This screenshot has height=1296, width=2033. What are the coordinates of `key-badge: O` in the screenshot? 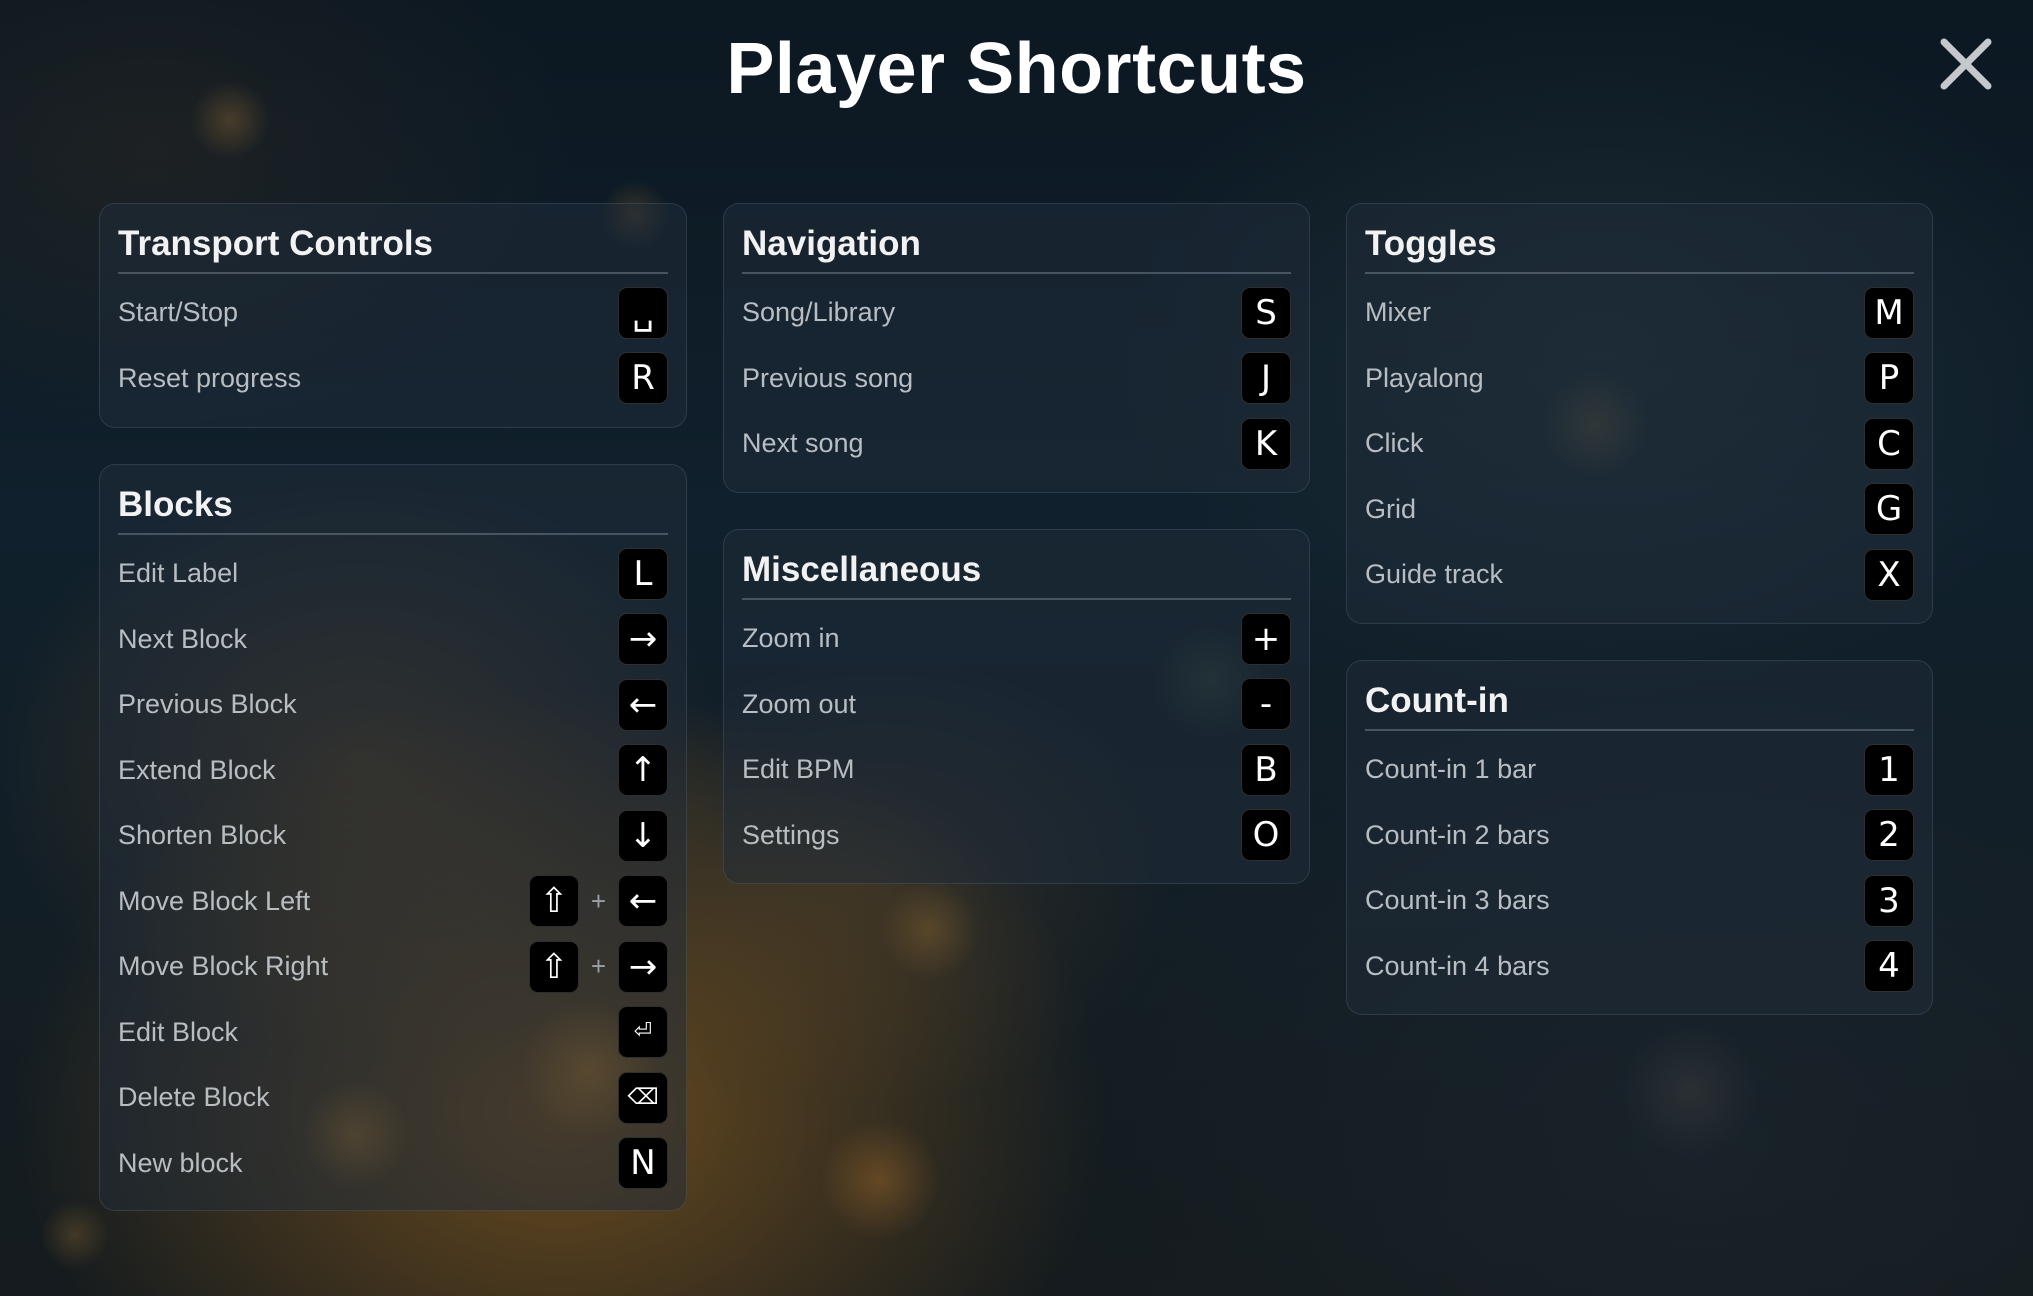 It's located at (1266, 835).